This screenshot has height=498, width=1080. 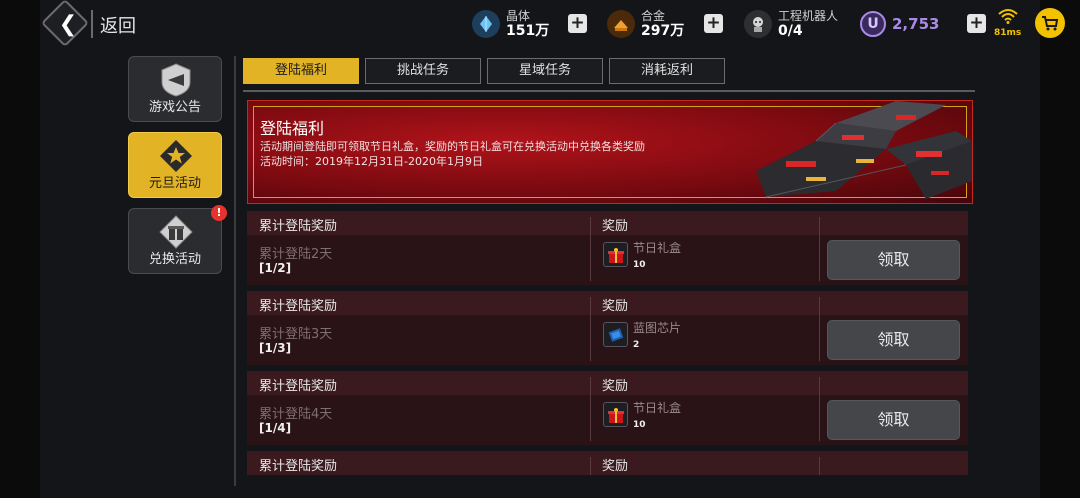 What do you see at coordinates (20, 249) in the screenshot?
I see `left-edge` at bounding box center [20, 249].